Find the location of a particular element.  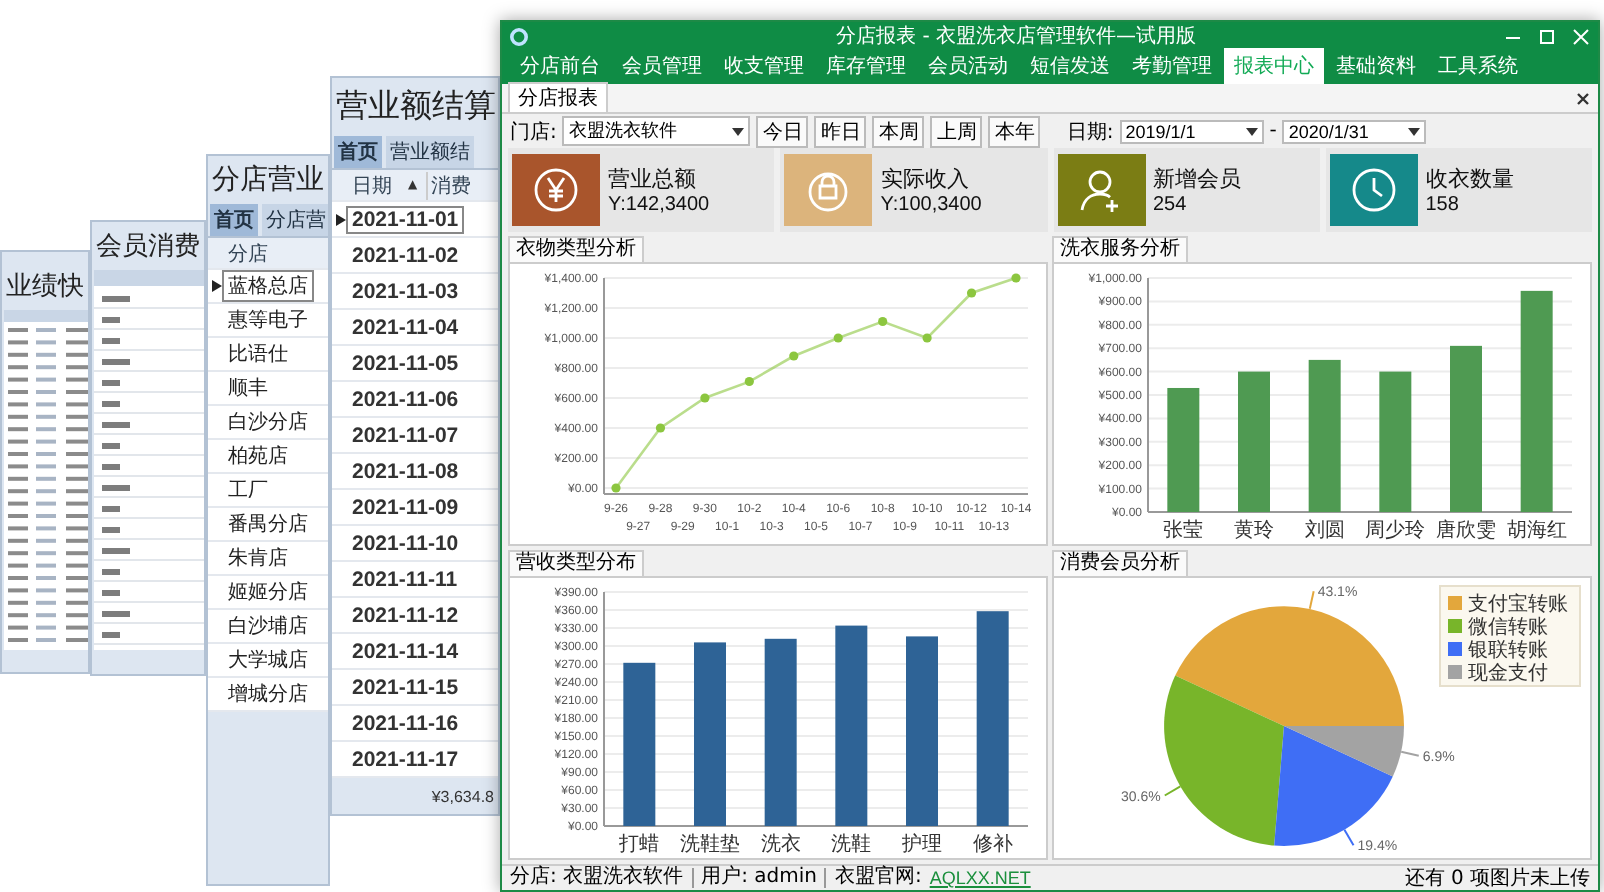

total-value: ¥3,634.8 is located at coordinates (462, 798).